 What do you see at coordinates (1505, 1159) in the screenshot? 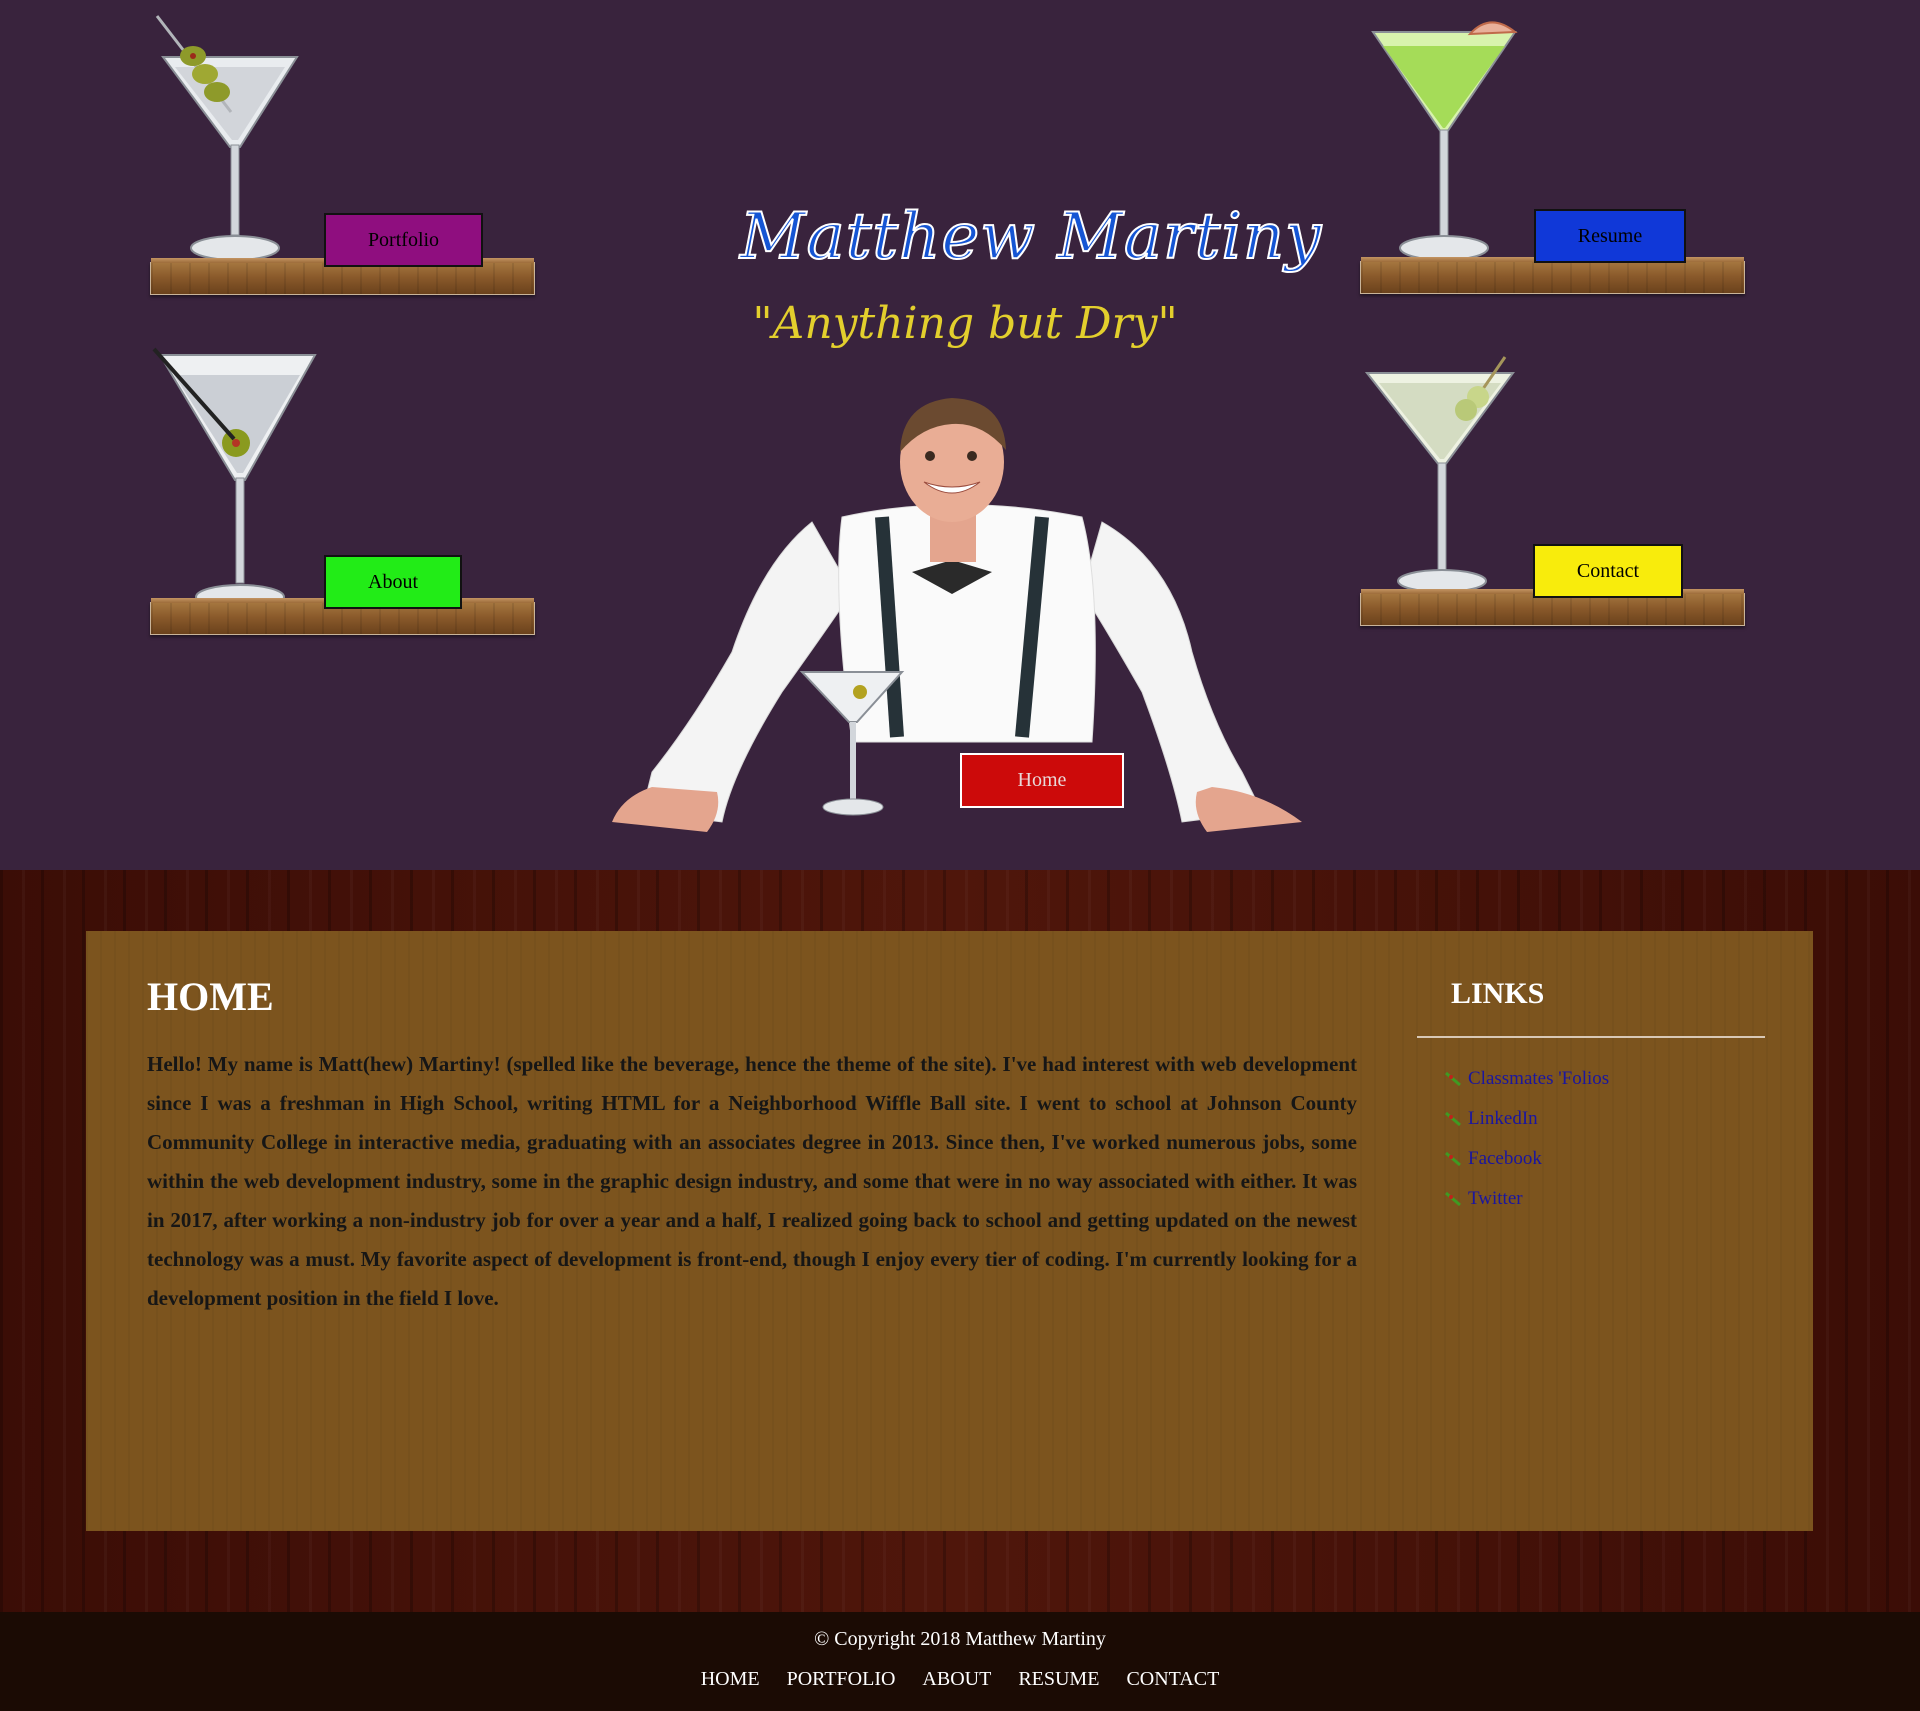
I see `link-facebook: Facebook` at bounding box center [1505, 1159].